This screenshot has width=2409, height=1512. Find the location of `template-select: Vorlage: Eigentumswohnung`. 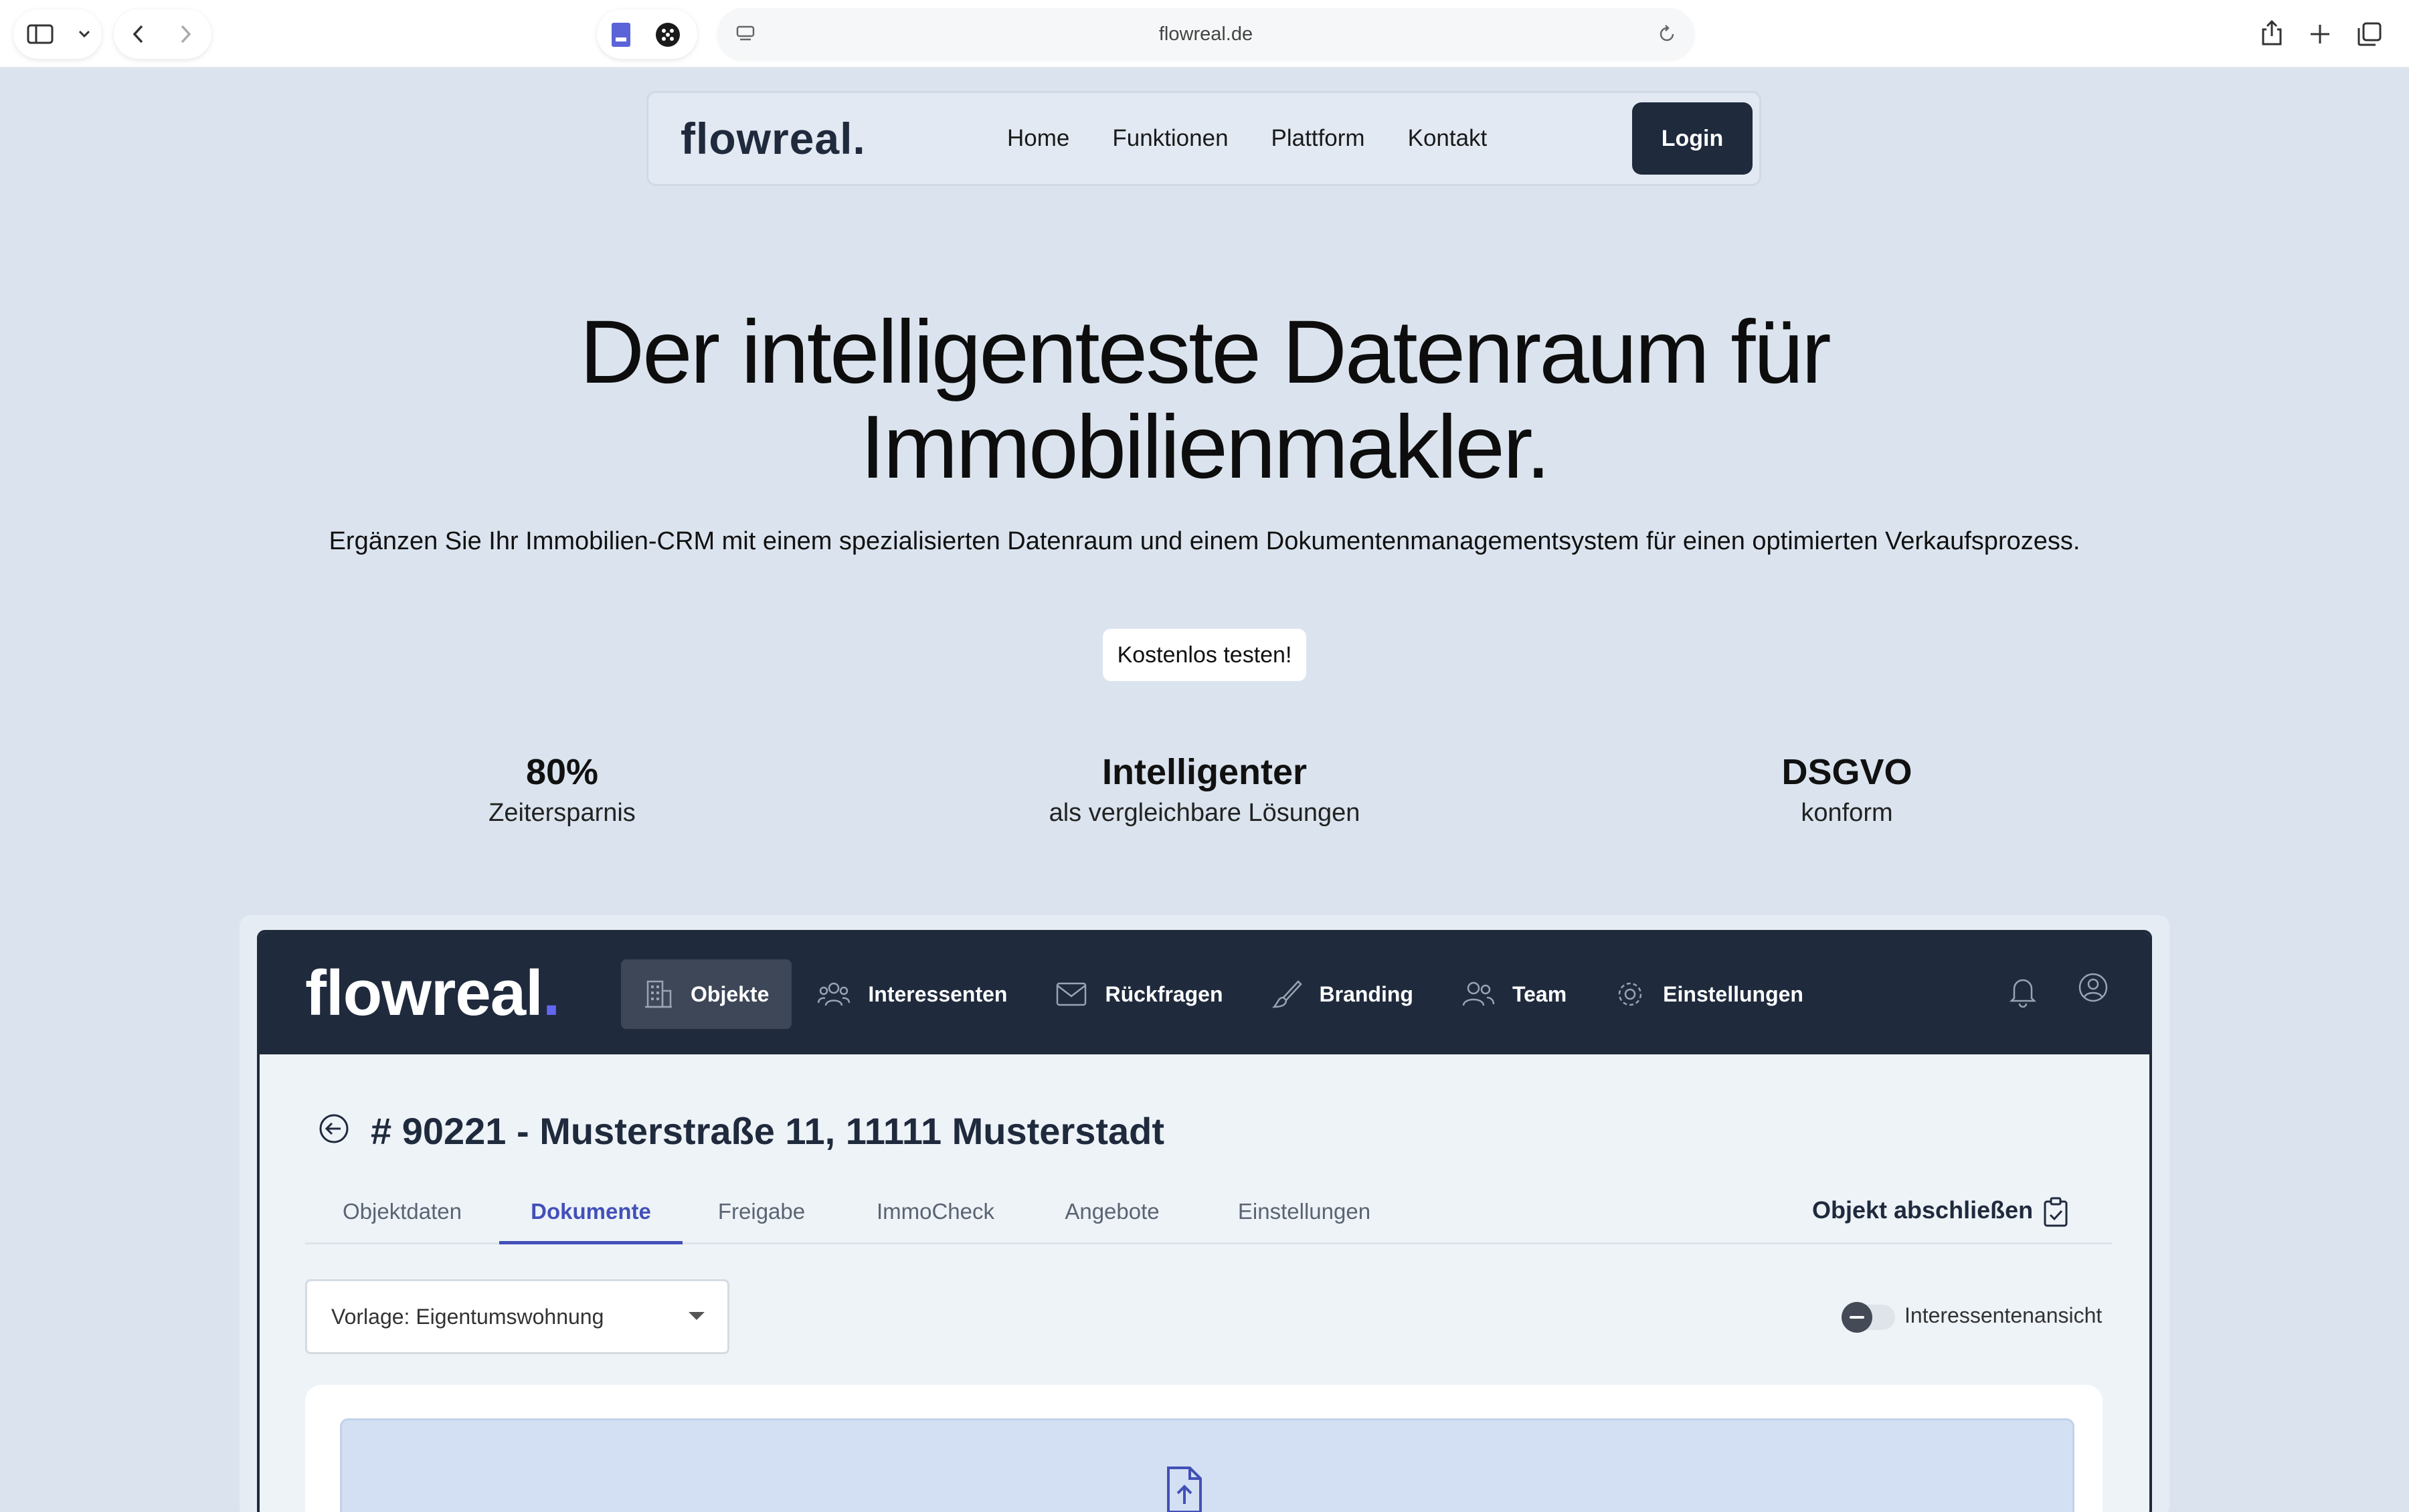

template-select: Vorlage: Eigentumswohnung is located at coordinates (517, 1316).